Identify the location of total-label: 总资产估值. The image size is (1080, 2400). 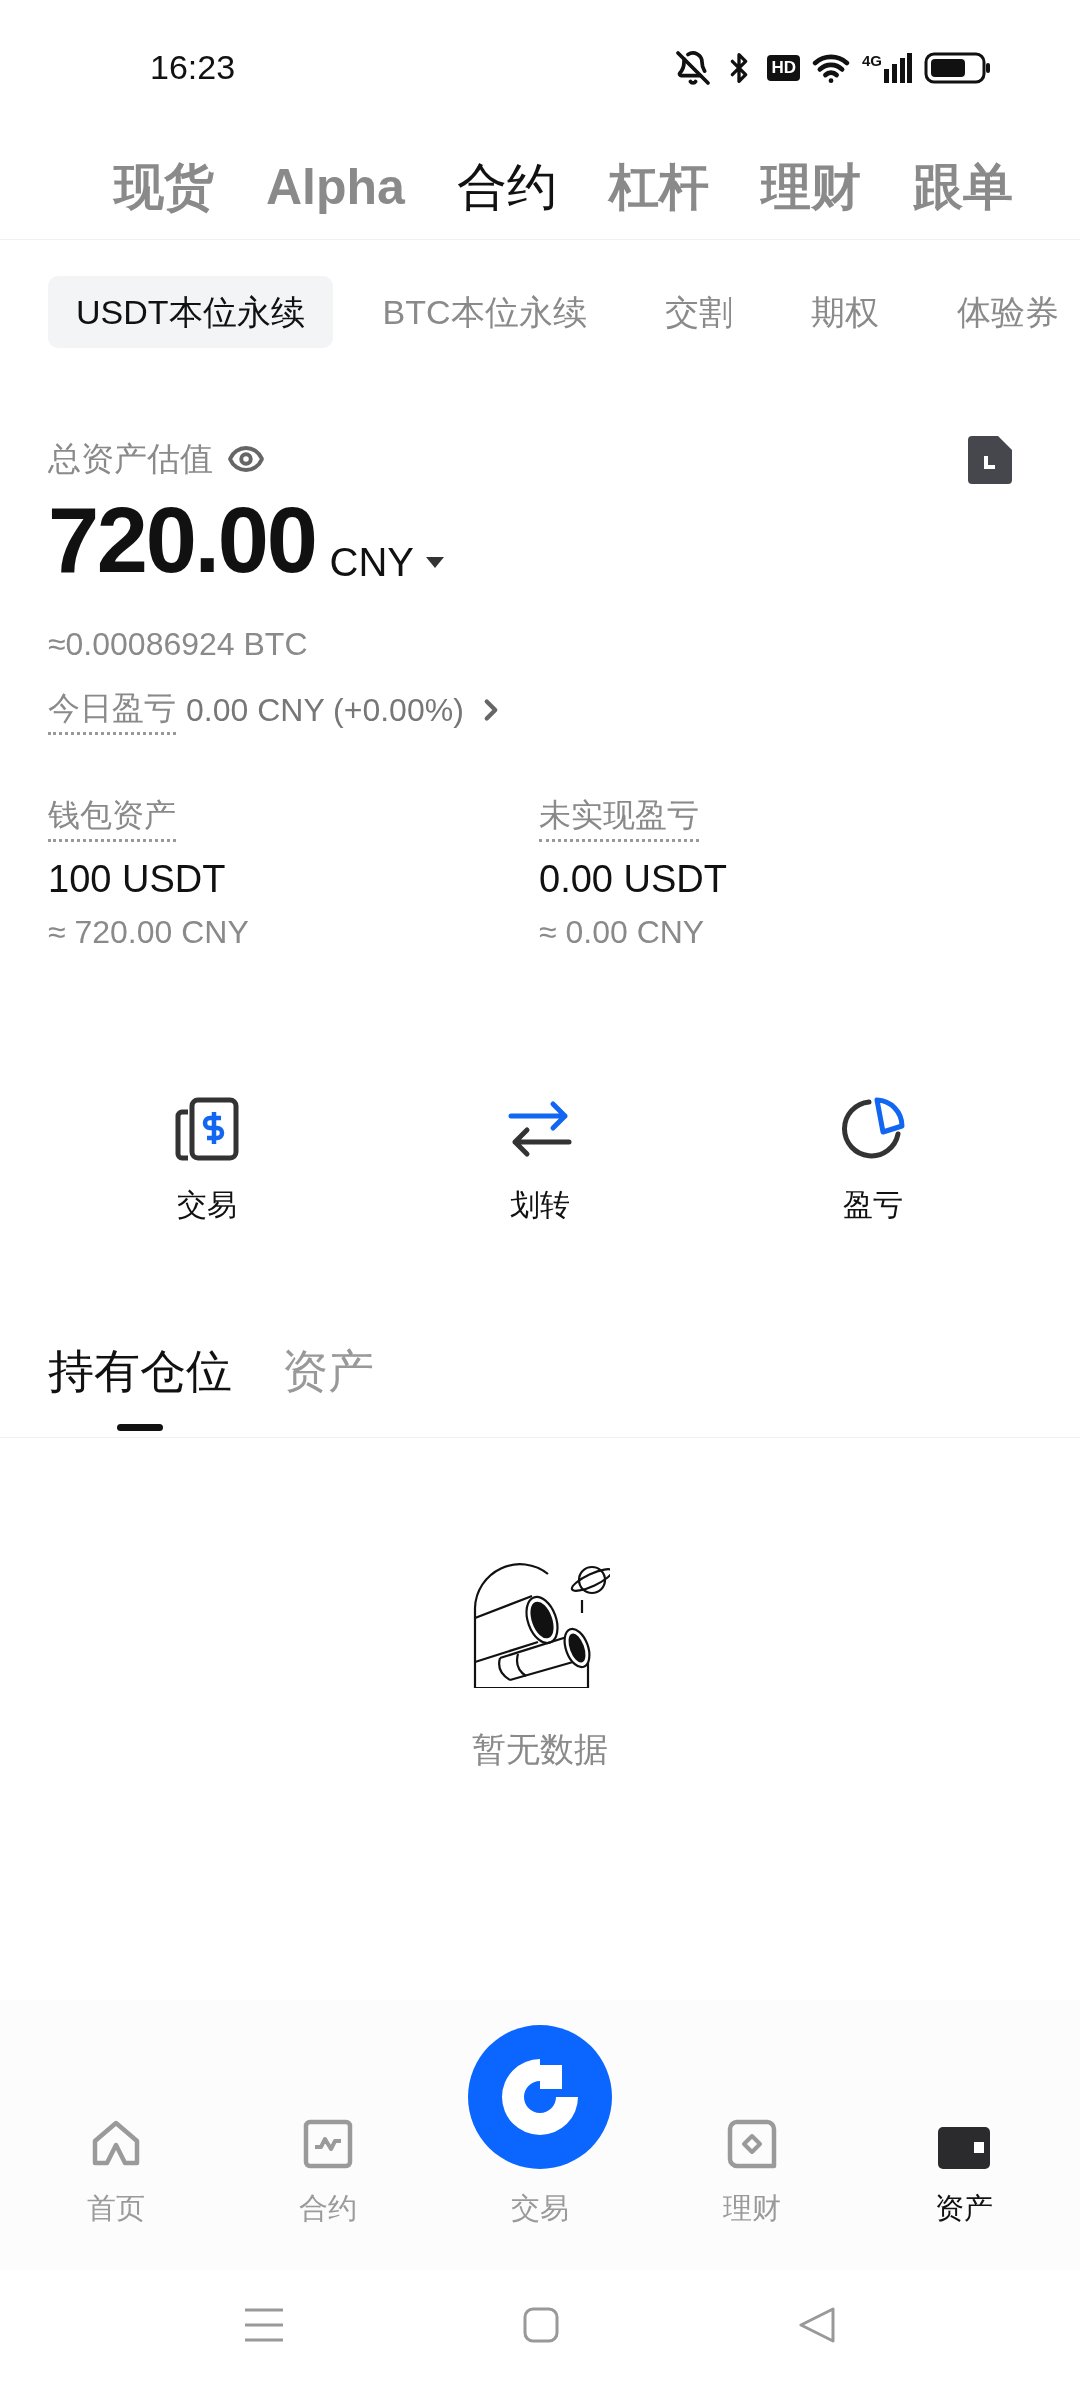
(130, 459).